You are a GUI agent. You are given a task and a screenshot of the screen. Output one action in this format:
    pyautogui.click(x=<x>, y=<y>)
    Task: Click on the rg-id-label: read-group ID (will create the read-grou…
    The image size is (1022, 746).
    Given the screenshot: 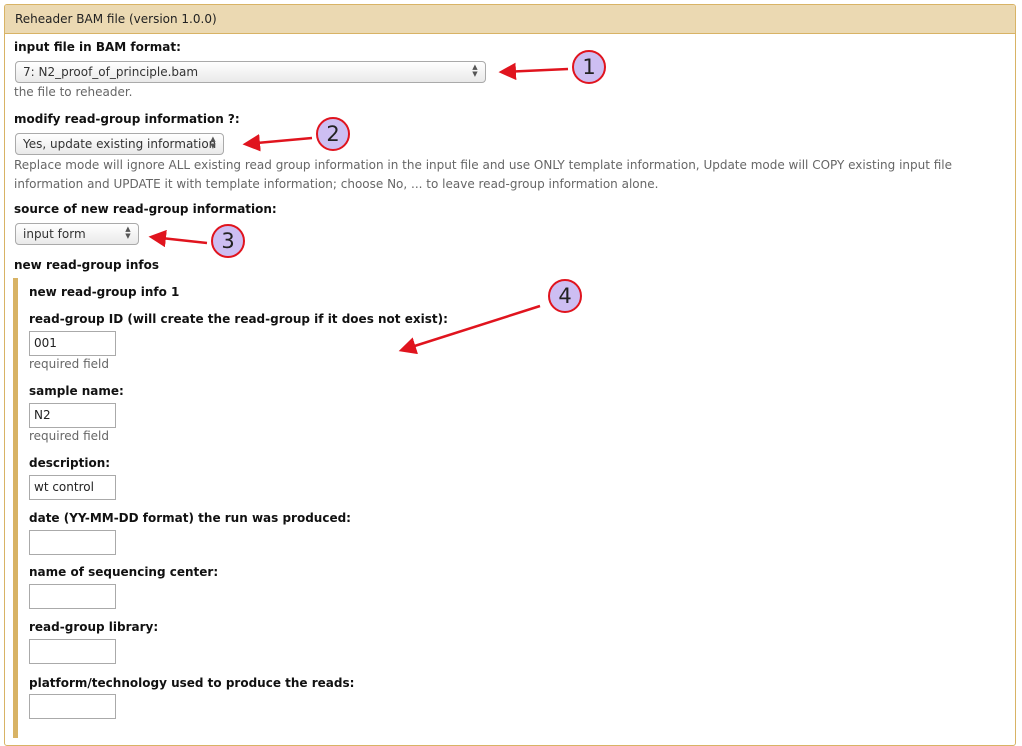 What is the action you would take?
    pyautogui.click(x=238, y=319)
    